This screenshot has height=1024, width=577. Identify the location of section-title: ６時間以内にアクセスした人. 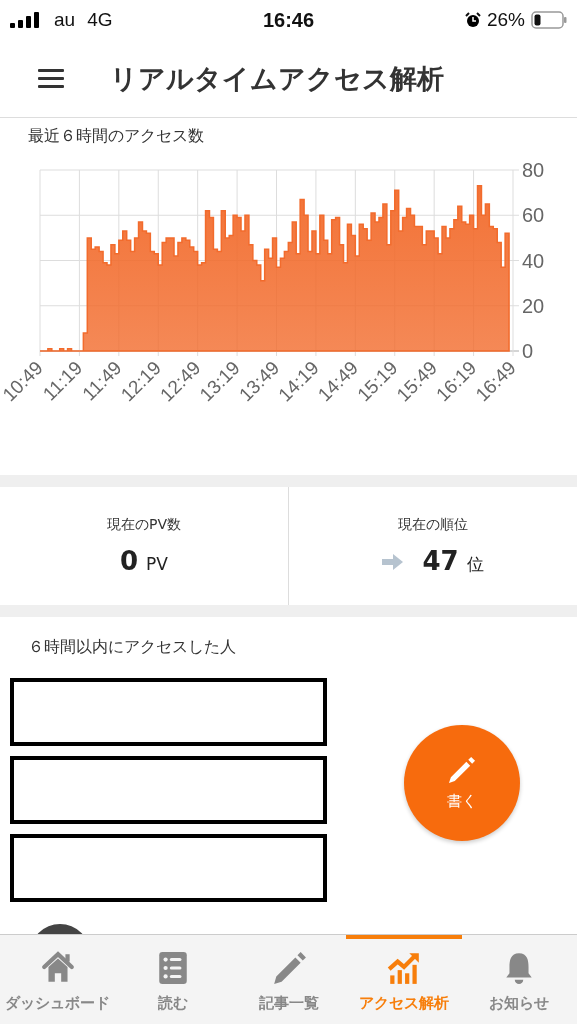
(132, 647).